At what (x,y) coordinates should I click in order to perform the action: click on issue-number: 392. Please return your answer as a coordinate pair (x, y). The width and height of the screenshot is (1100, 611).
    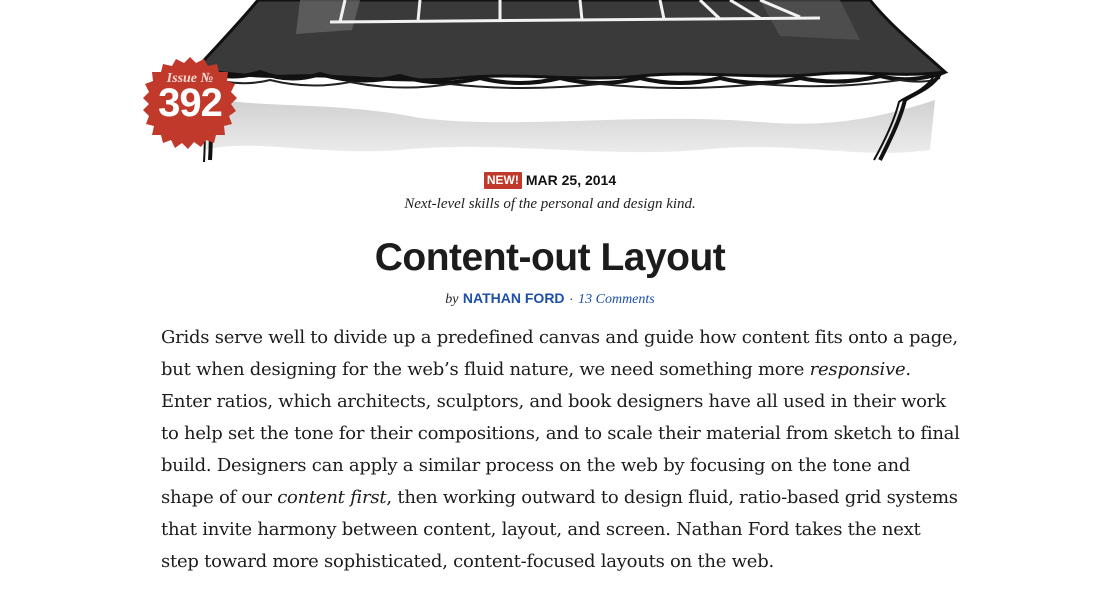
    Looking at the image, I should click on (190, 103).